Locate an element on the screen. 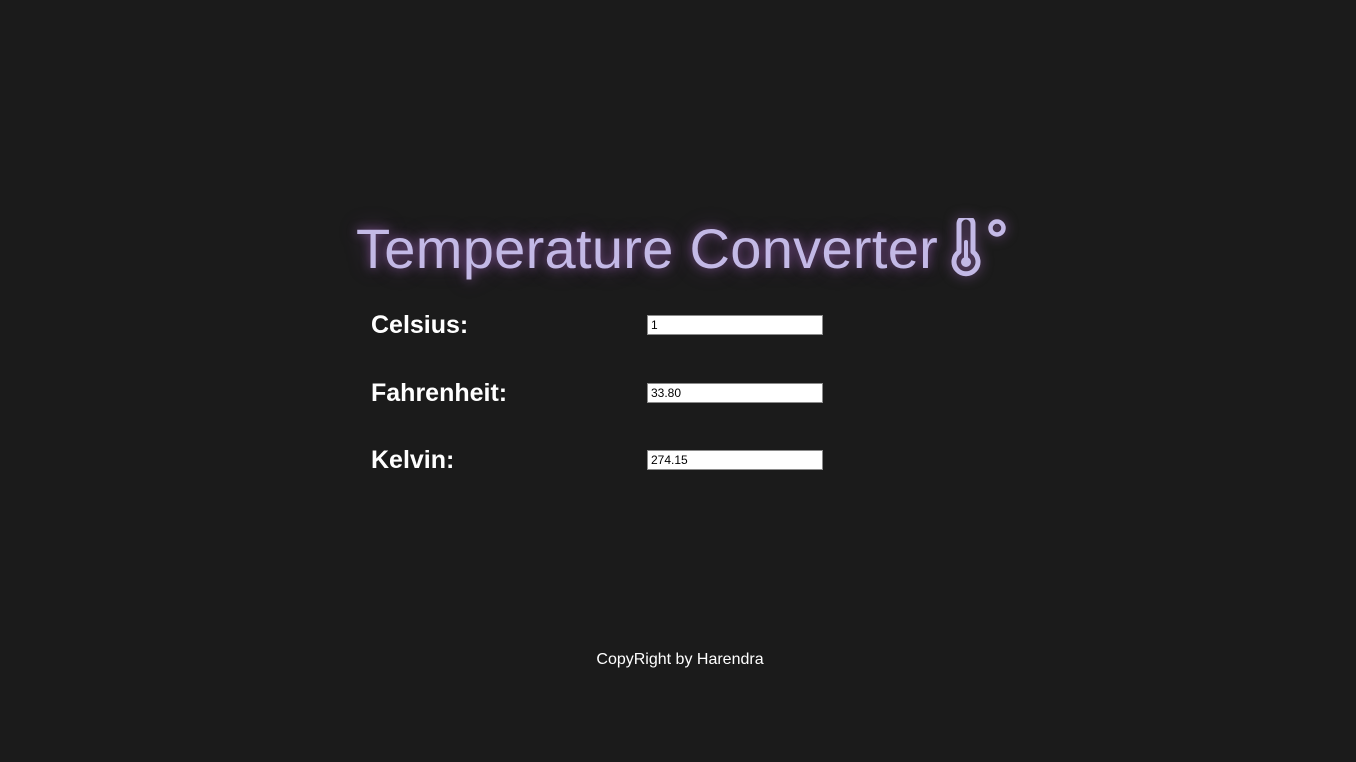 The width and height of the screenshot is (1356, 762). kelvin-label: Kelvin: is located at coordinates (413, 460).